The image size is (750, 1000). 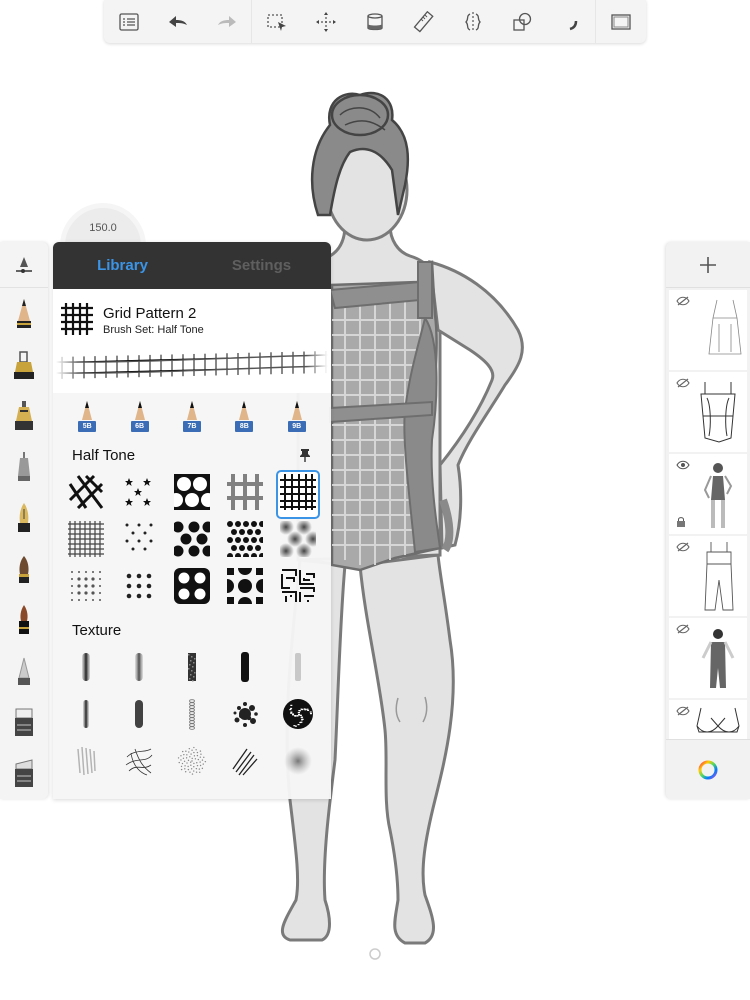 What do you see at coordinates (191, 494) in the screenshot?
I see `brush-hexagon-holes` at bounding box center [191, 494].